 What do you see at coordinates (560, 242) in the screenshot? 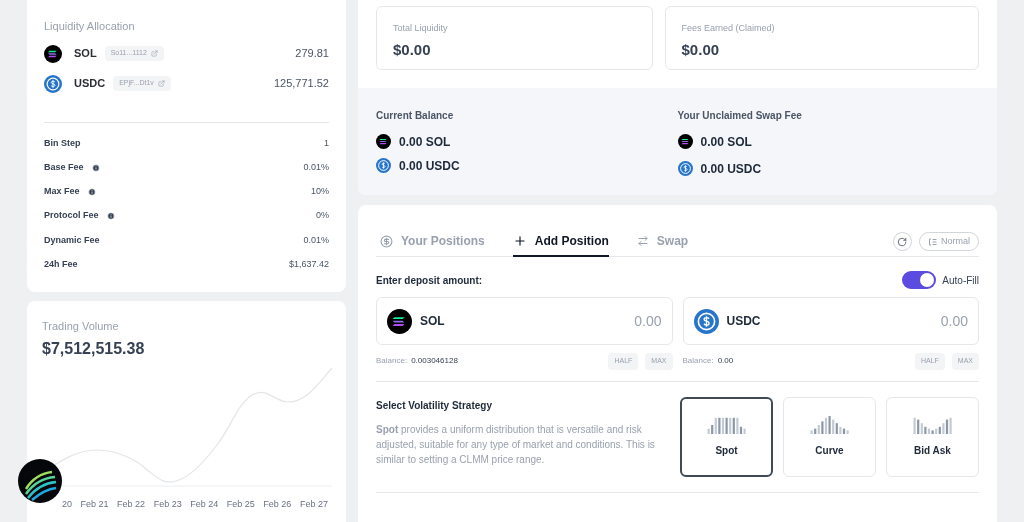
I see `tab: Add Position` at bounding box center [560, 242].